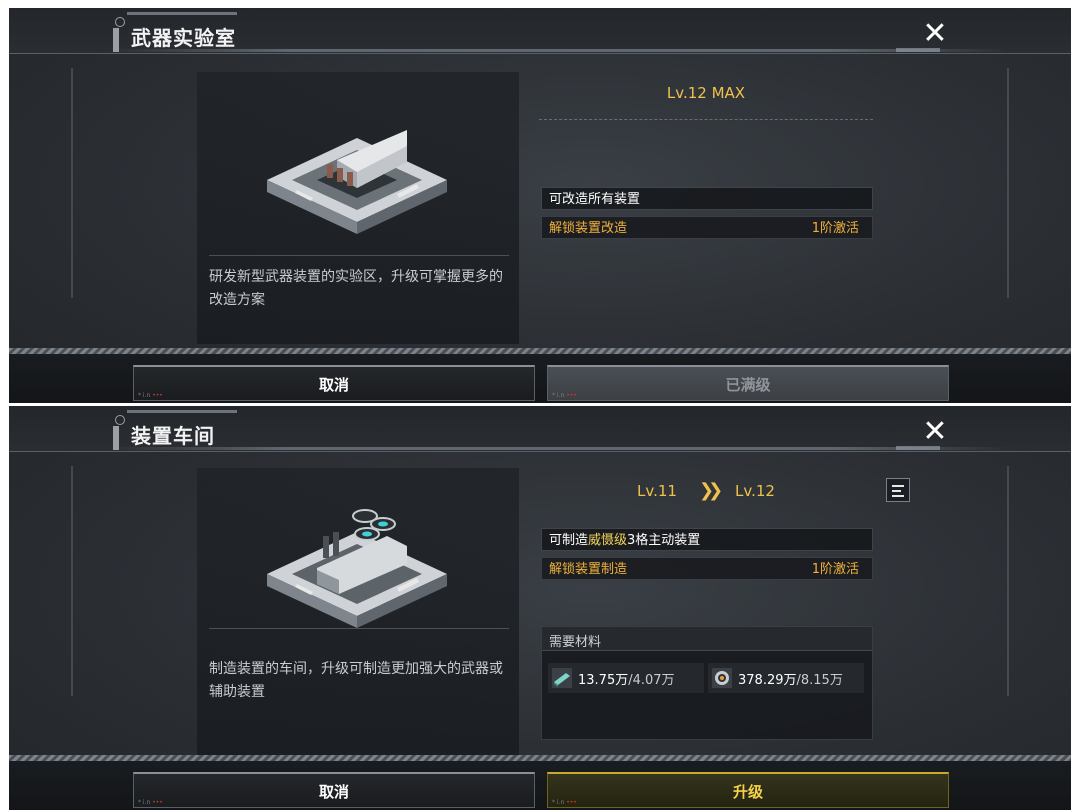 This screenshot has width=1080, height=810. I want to click on level-from: Lv.11, so click(657, 491).